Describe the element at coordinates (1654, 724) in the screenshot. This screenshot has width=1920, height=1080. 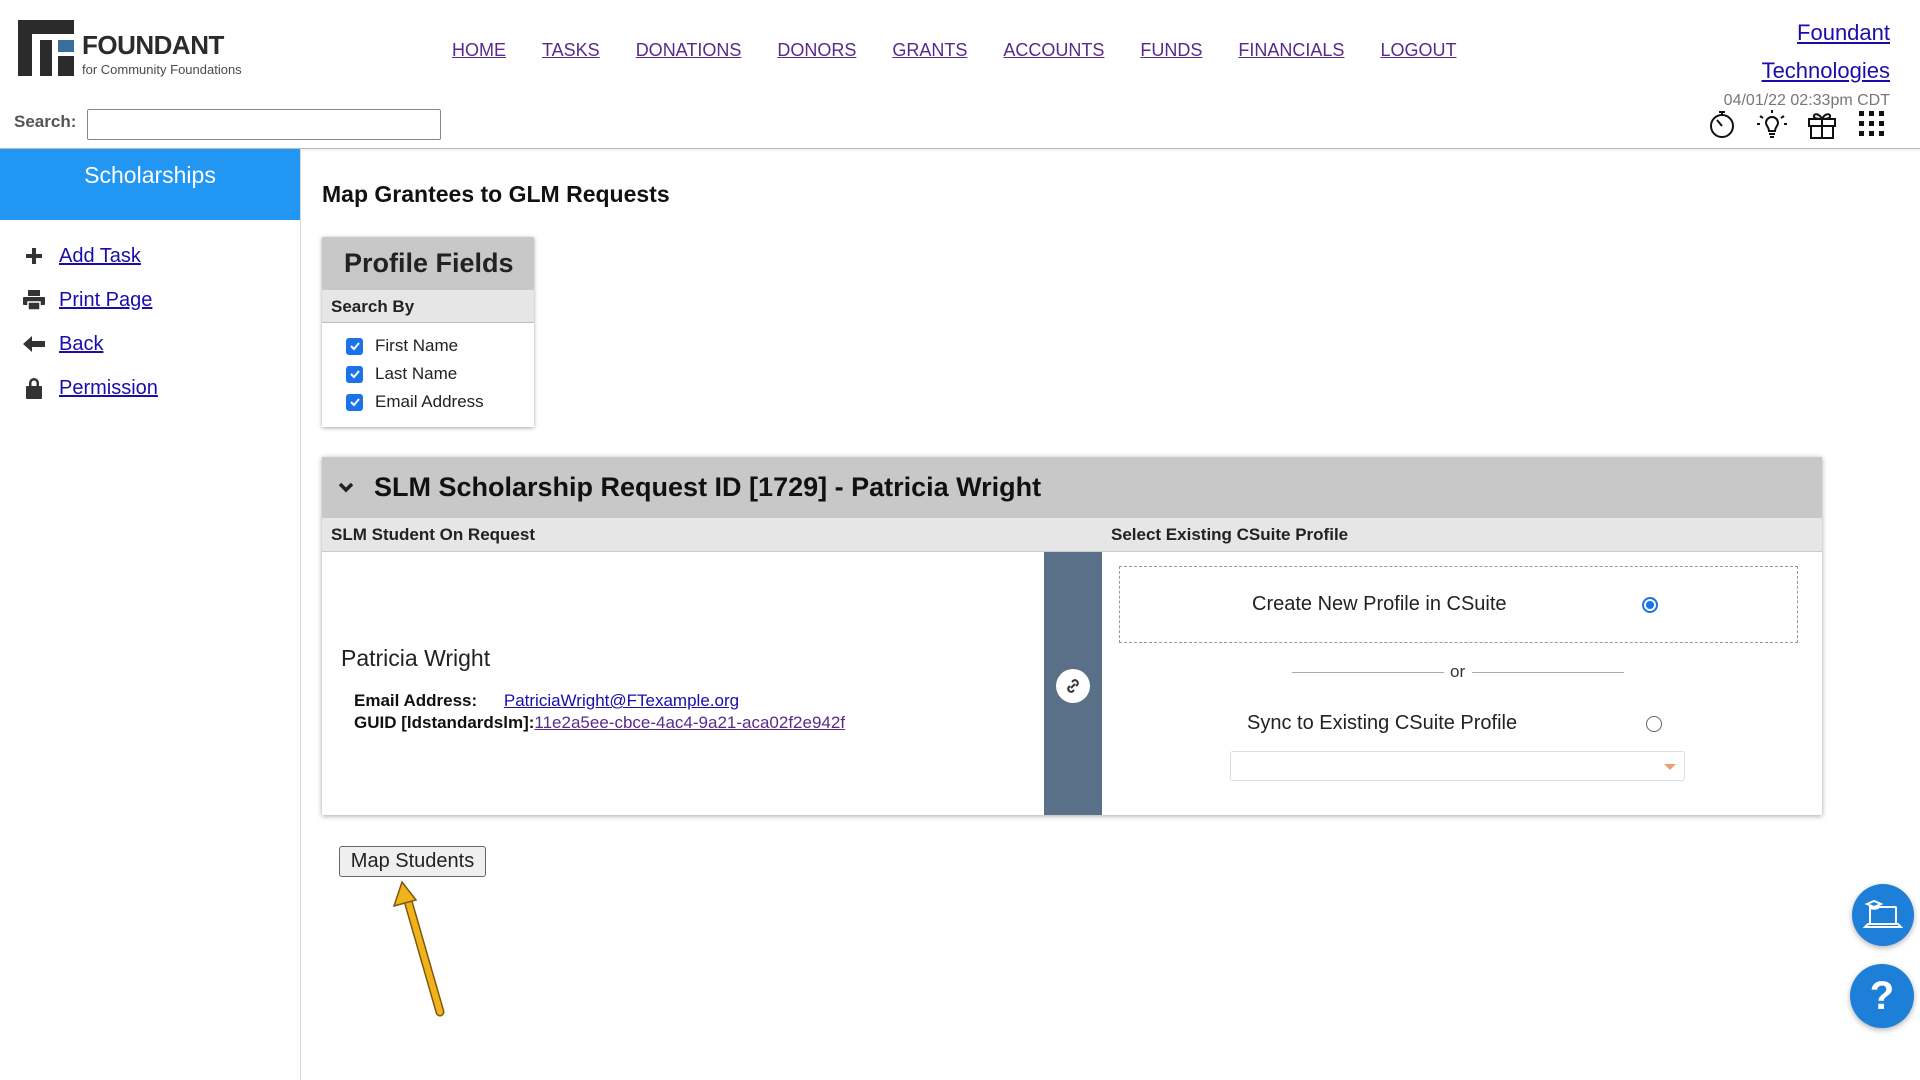
I see `sync-profile-radio` at that location.